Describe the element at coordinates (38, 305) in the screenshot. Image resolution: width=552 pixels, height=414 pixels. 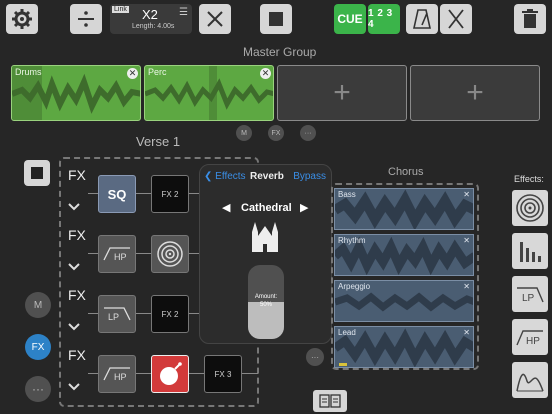
I see `verse-mute-button: M` at that location.